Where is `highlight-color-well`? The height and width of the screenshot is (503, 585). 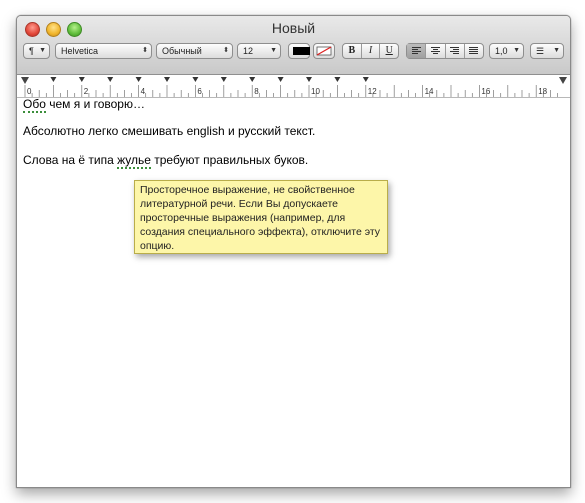
highlight-color-well is located at coordinates (324, 51).